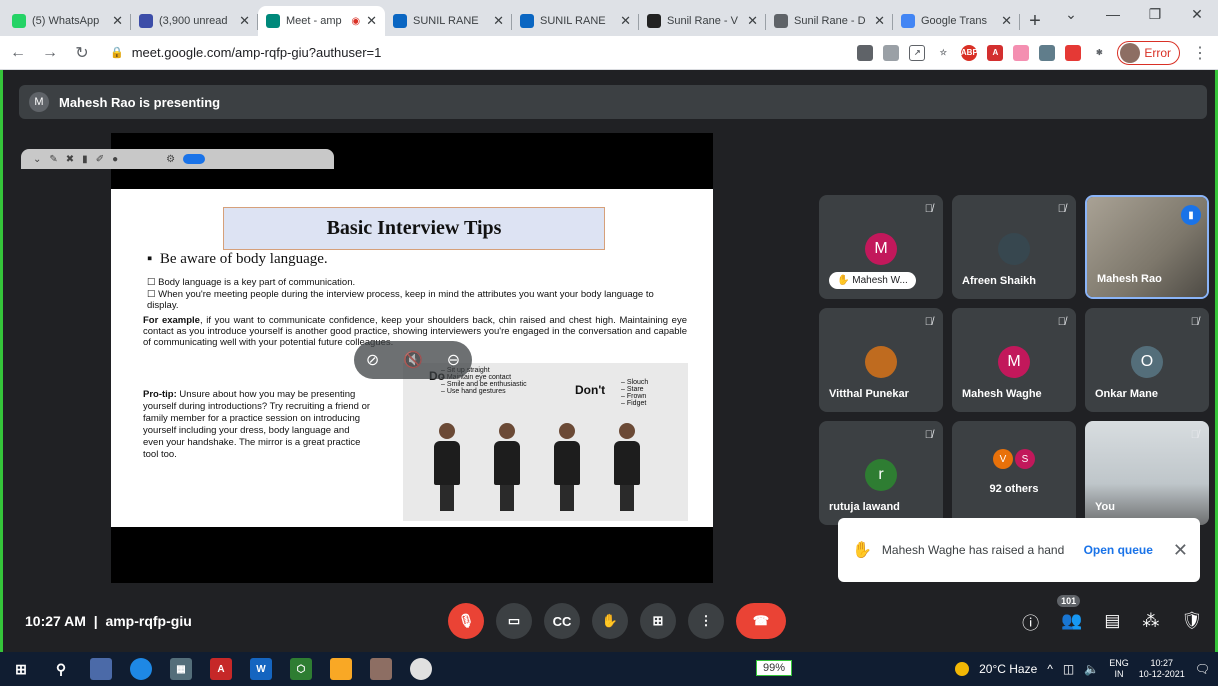  What do you see at coordinates (1014, 489) in the screenshot?
I see `participant-name: 92 others` at bounding box center [1014, 489].